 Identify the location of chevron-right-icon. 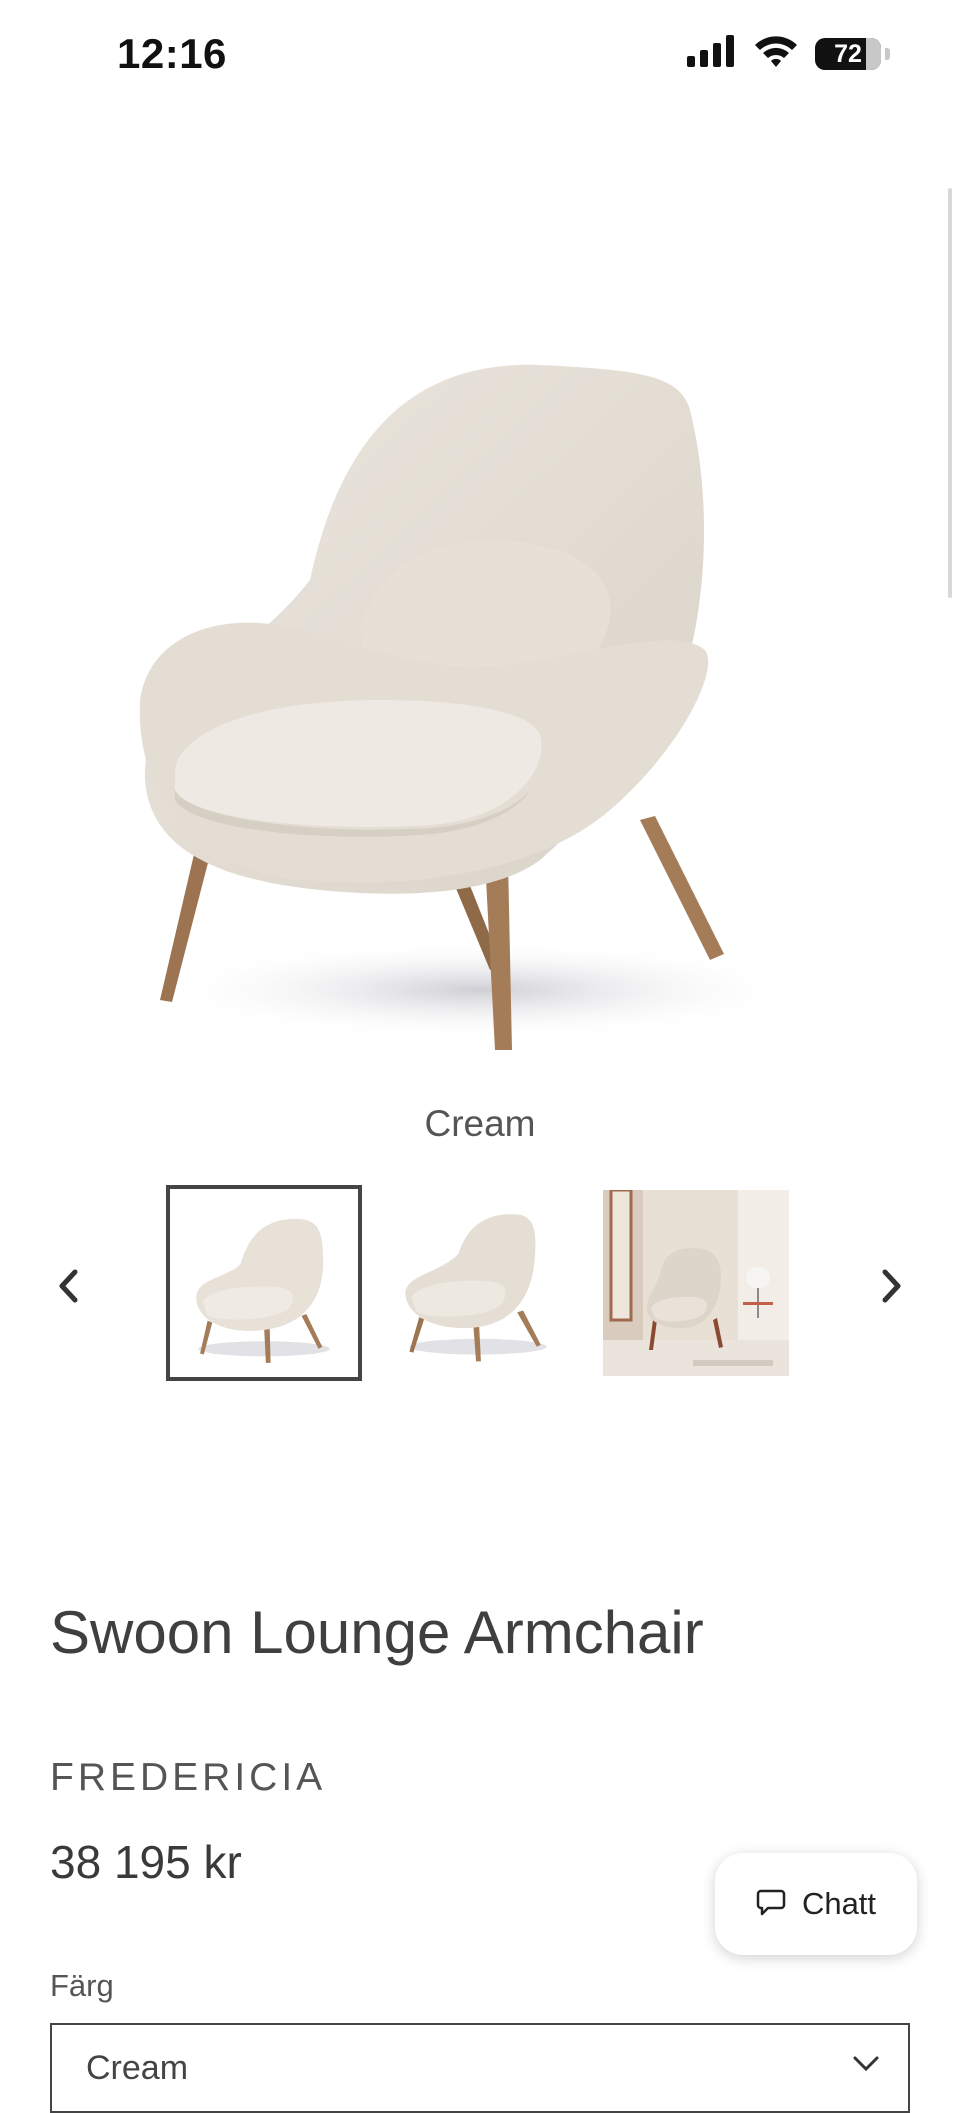
(891, 1286).